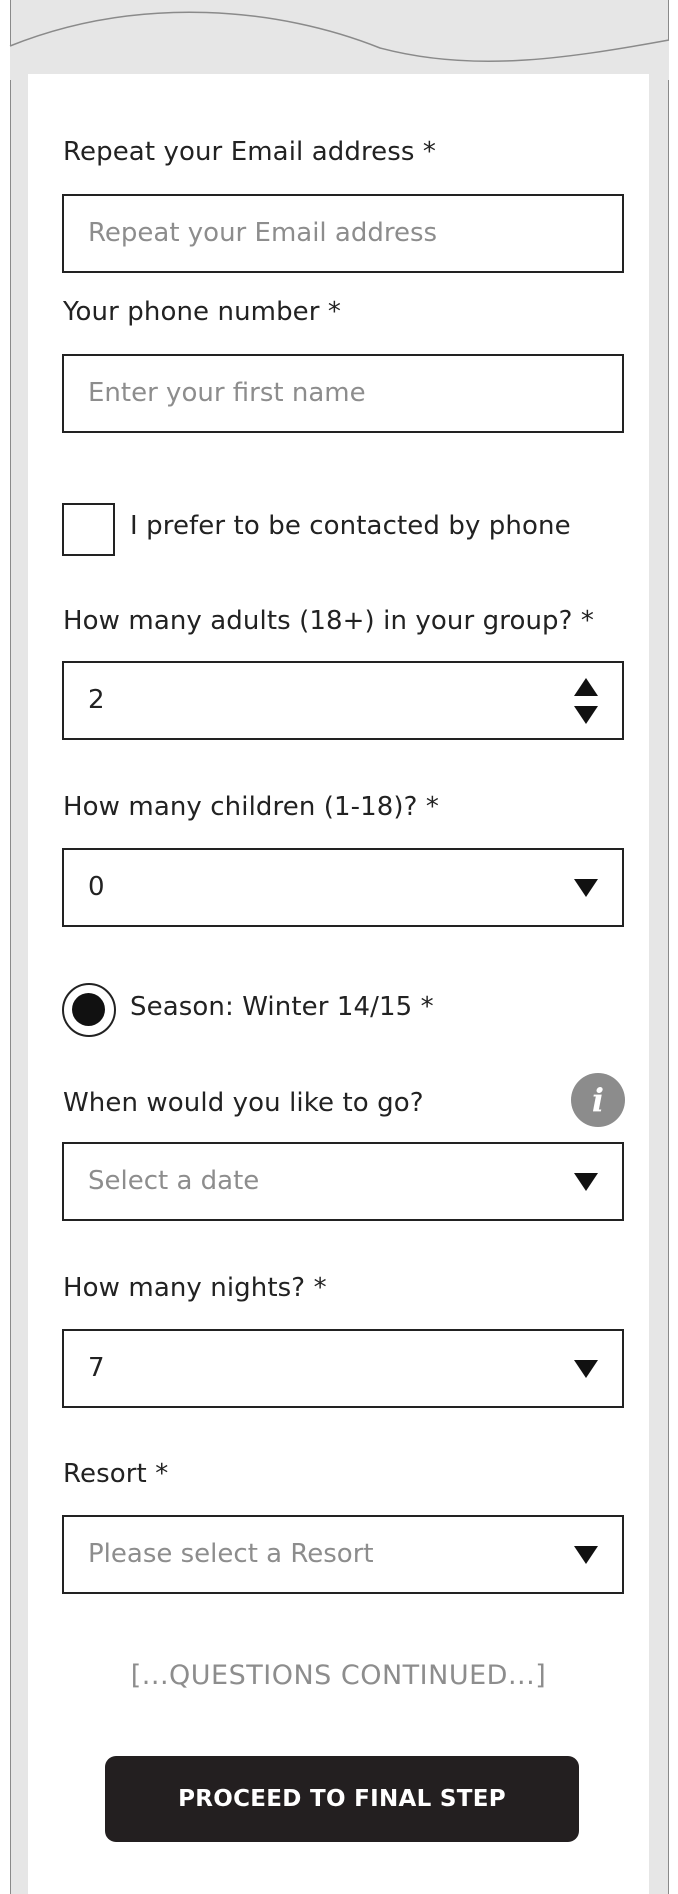 The image size is (678, 1894). I want to click on repeat-email-input: Repeat your Email address, so click(343, 233).